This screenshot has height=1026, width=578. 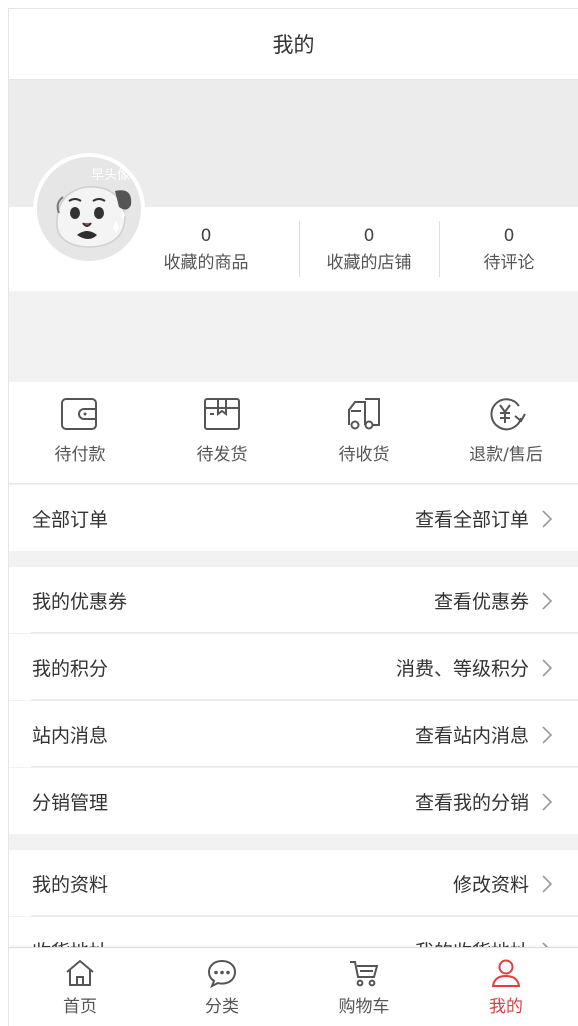 What do you see at coordinates (70, 735) in the screenshot?
I see `row-label: 站内消息` at bounding box center [70, 735].